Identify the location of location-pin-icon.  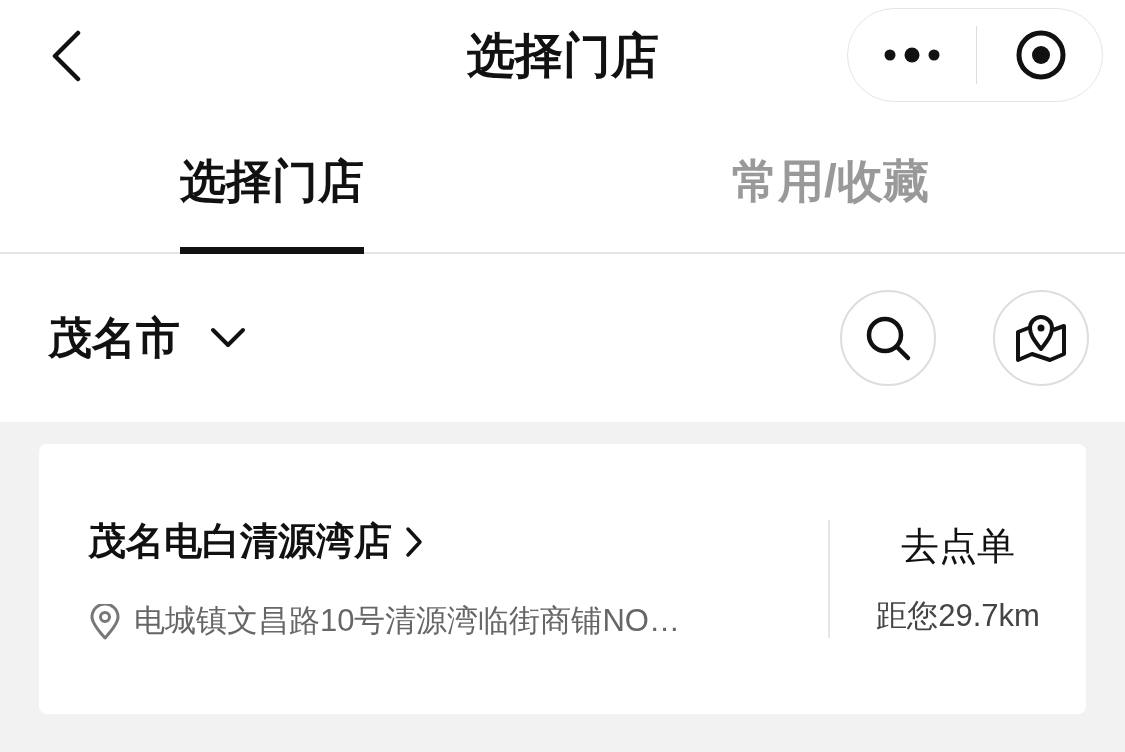
(105, 621).